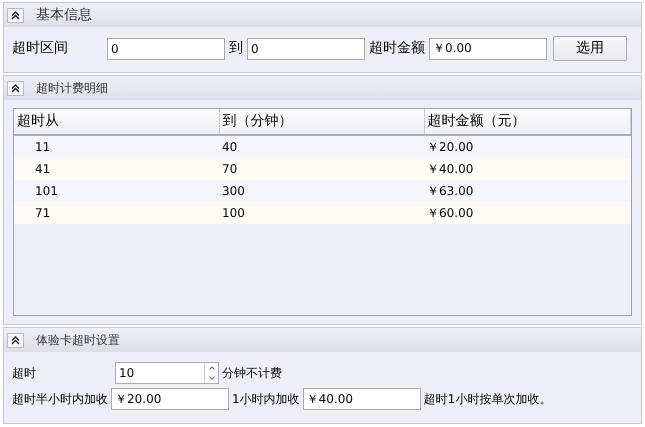  I want to click on table-cell: 41, so click(42, 169).